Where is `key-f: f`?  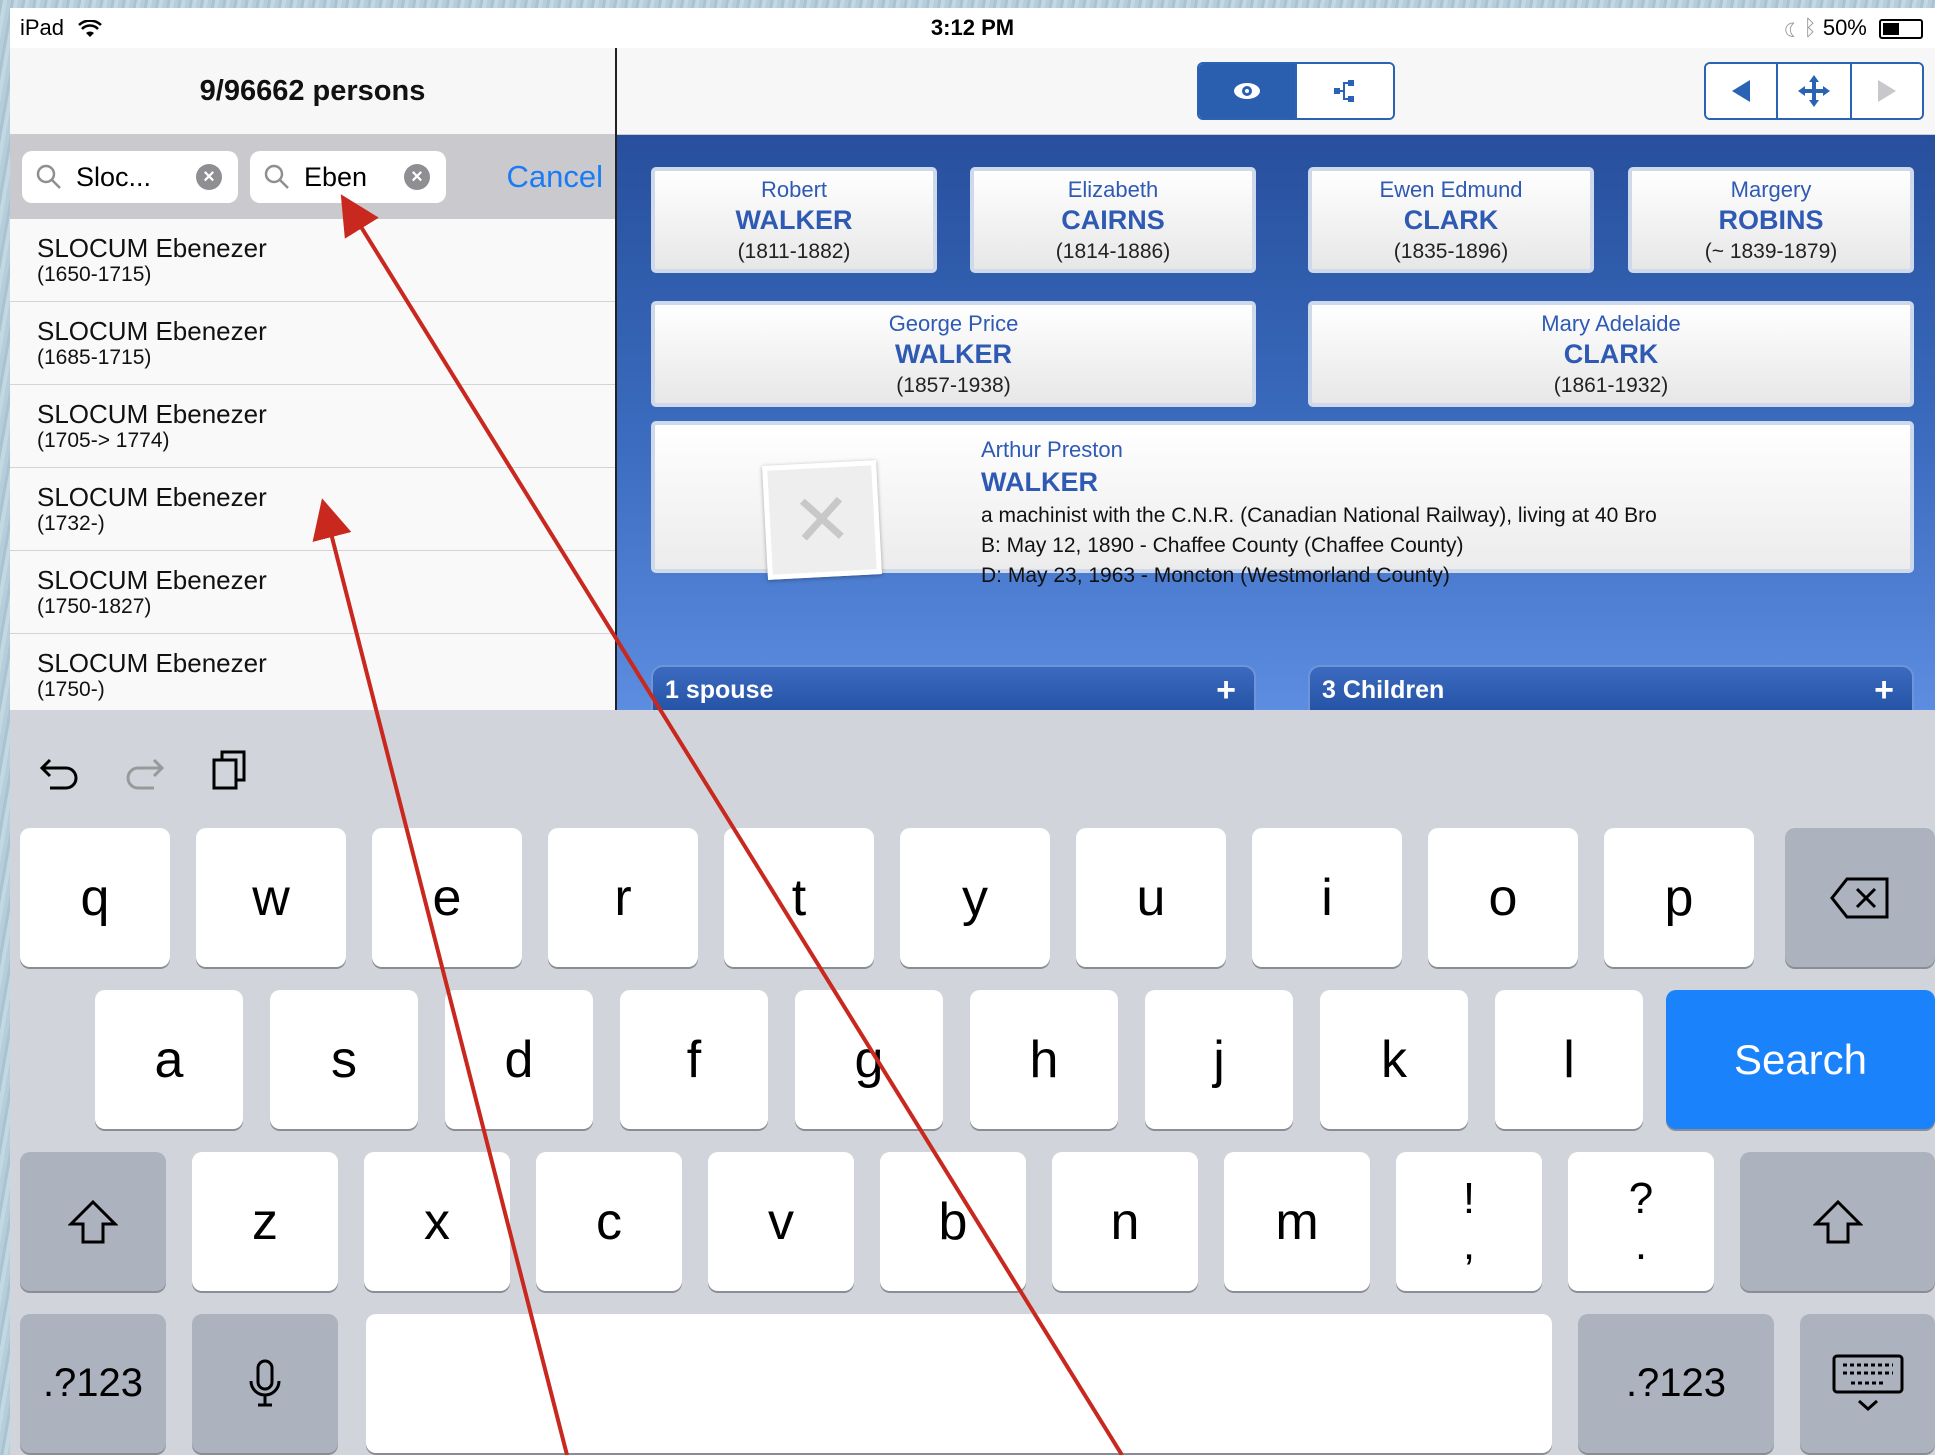
key-f: f is located at coordinates (694, 1059).